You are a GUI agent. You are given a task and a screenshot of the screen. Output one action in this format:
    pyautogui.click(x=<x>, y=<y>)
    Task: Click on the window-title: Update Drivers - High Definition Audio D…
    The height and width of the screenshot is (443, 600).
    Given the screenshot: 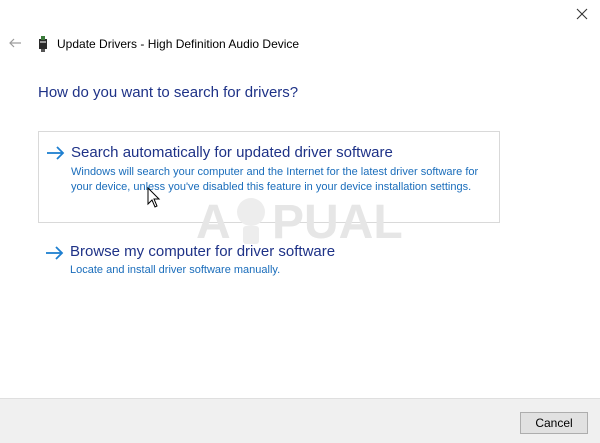 What is the action you would take?
    pyautogui.click(x=178, y=44)
    